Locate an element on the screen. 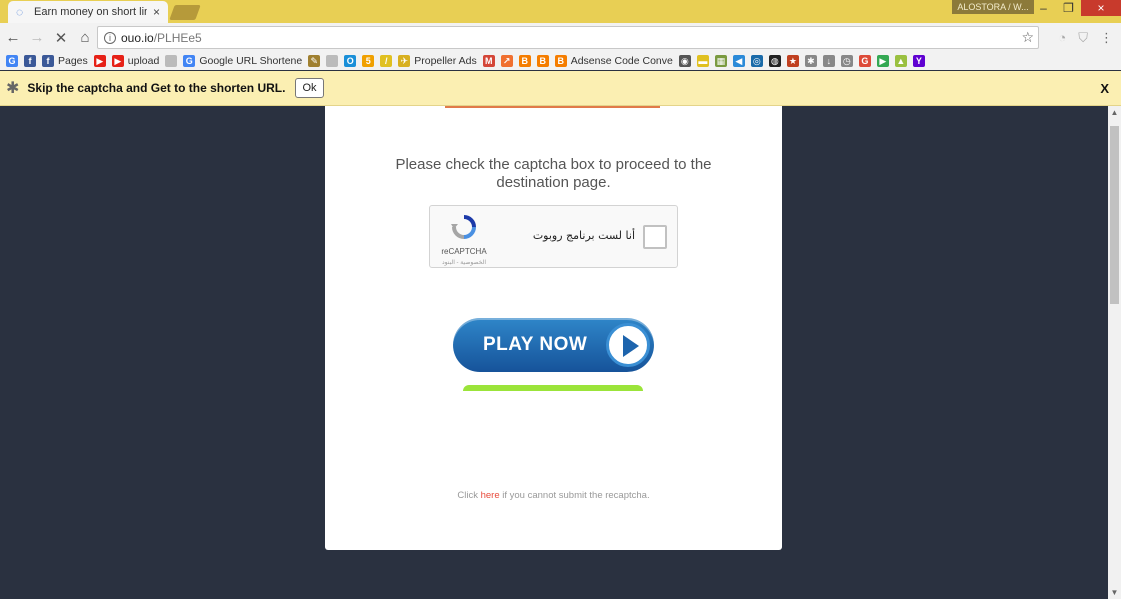 This screenshot has width=1121, height=599. ext-icon: ▬ is located at coordinates (702, 61).